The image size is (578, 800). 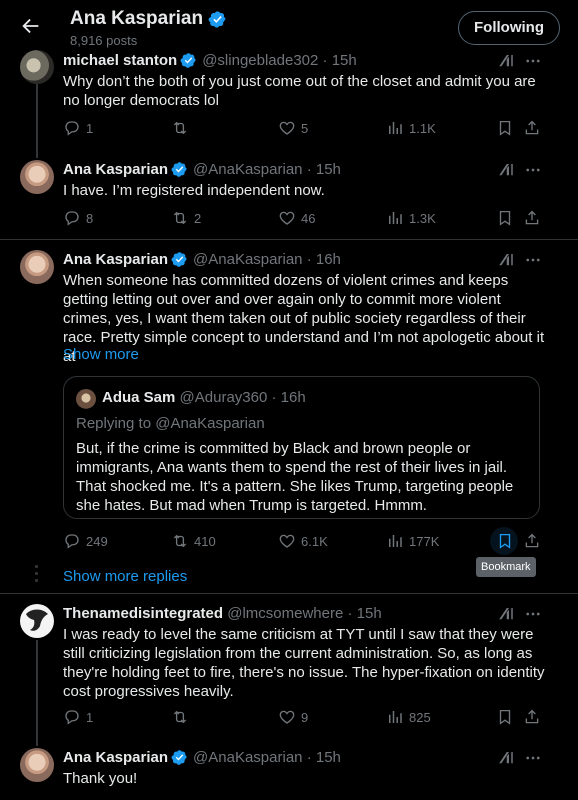 What do you see at coordinates (143, 613) in the screenshot?
I see `author-name: Thenamedisintegrated` at bounding box center [143, 613].